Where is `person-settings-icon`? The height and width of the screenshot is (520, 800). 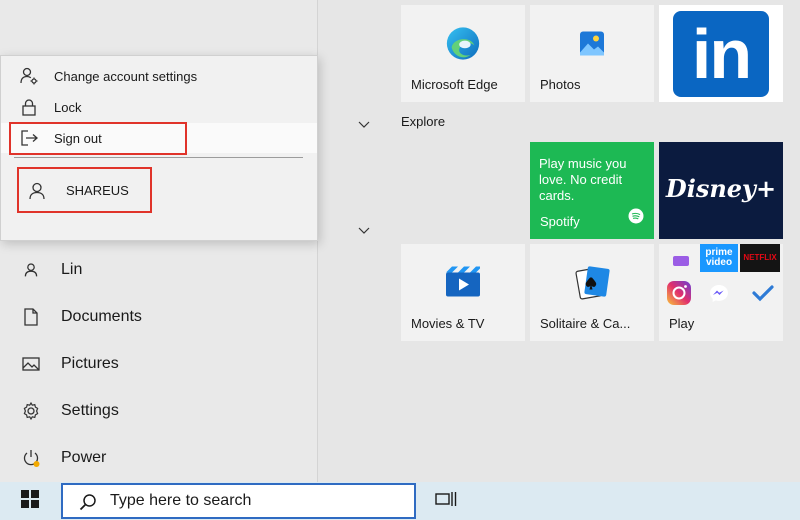 person-settings-icon is located at coordinates (29, 76).